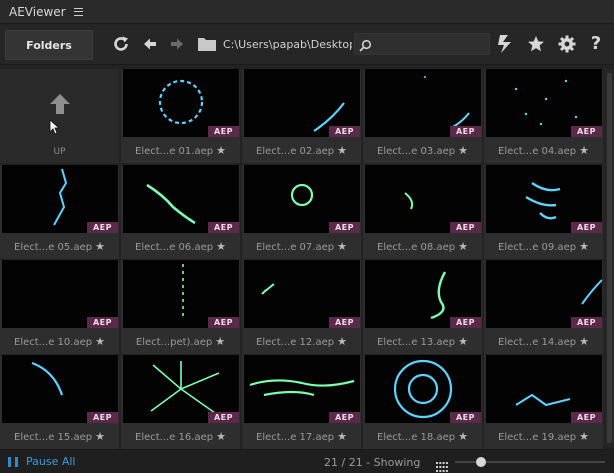  I want to click on file-label: Elect...e 04.aep ★, so click(543, 150).